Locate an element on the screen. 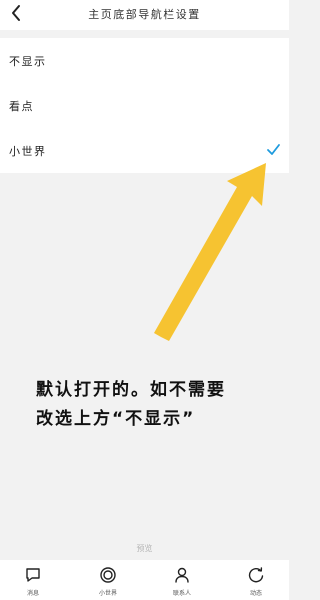  message-icon is located at coordinates (33, 575).